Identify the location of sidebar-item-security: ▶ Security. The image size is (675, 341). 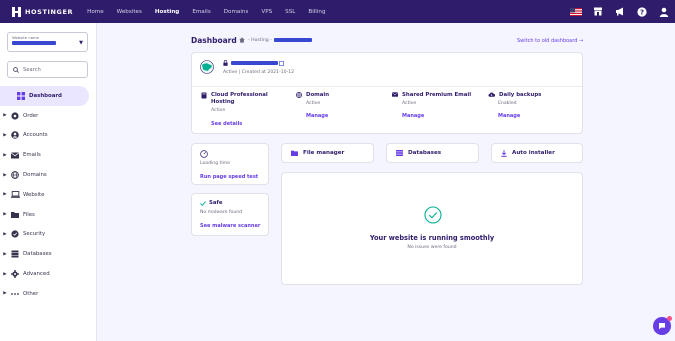
(48, 235).